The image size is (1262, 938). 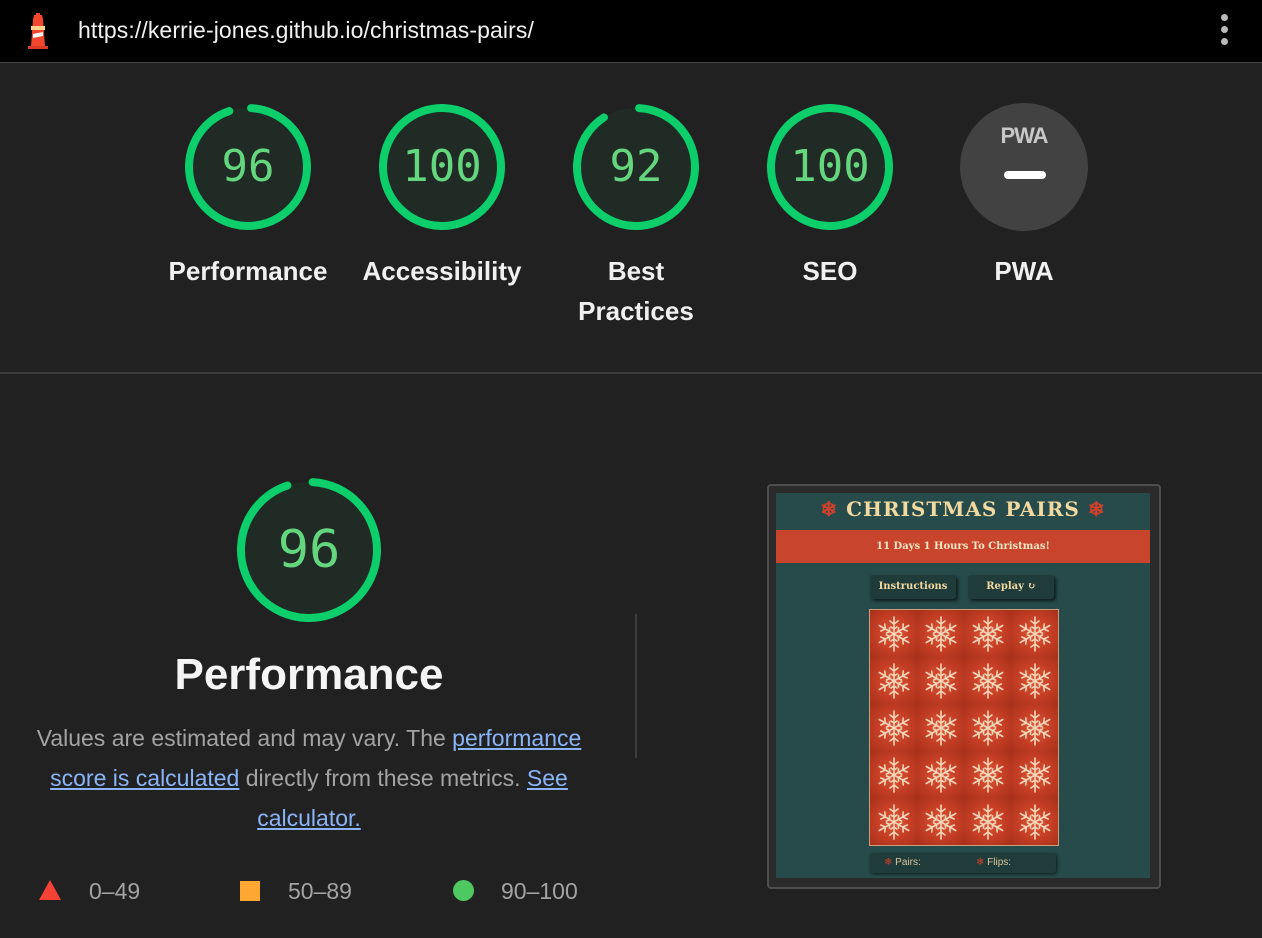 I want to click on kebab-menu-icon, so click(x=1224, y=32).